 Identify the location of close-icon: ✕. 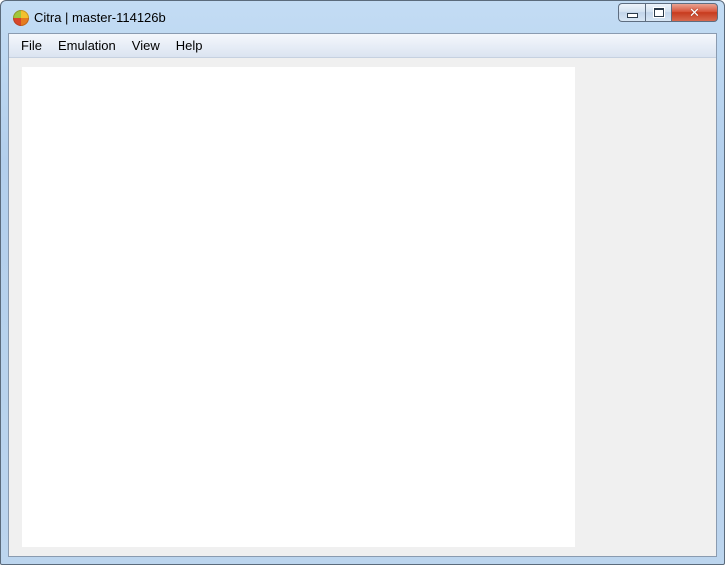
(694, 12).